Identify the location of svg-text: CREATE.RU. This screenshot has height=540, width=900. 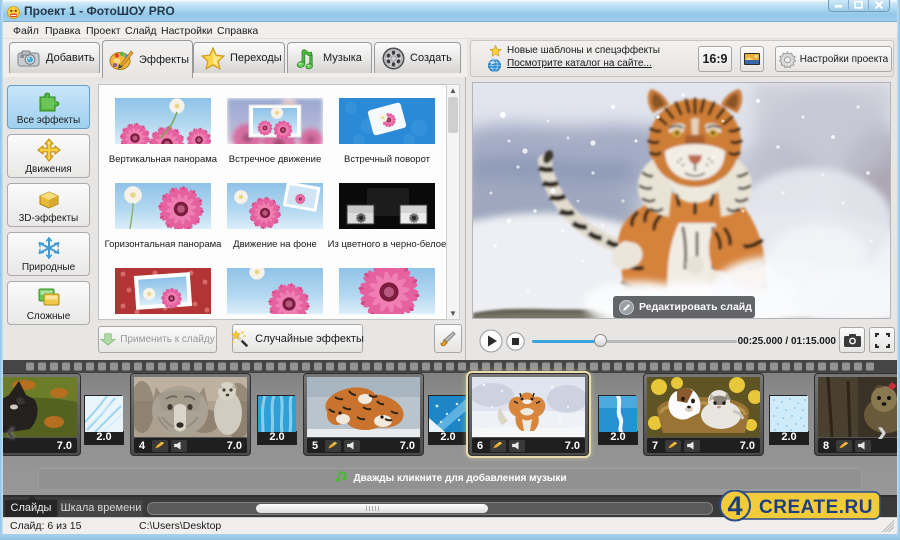
(816, 507).